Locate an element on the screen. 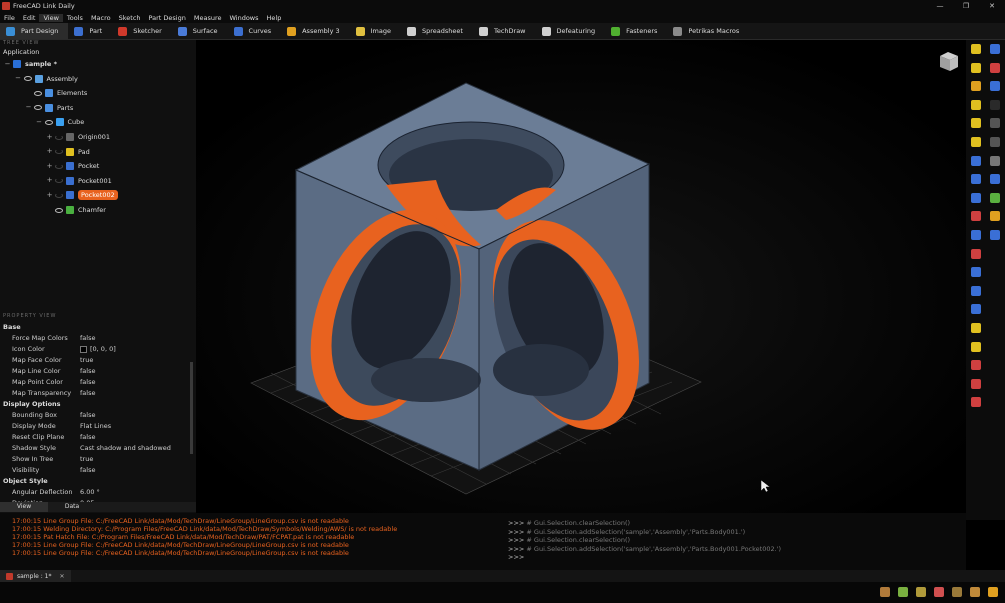  tab-part-design: Part Design is located at coordinates (34, 31).